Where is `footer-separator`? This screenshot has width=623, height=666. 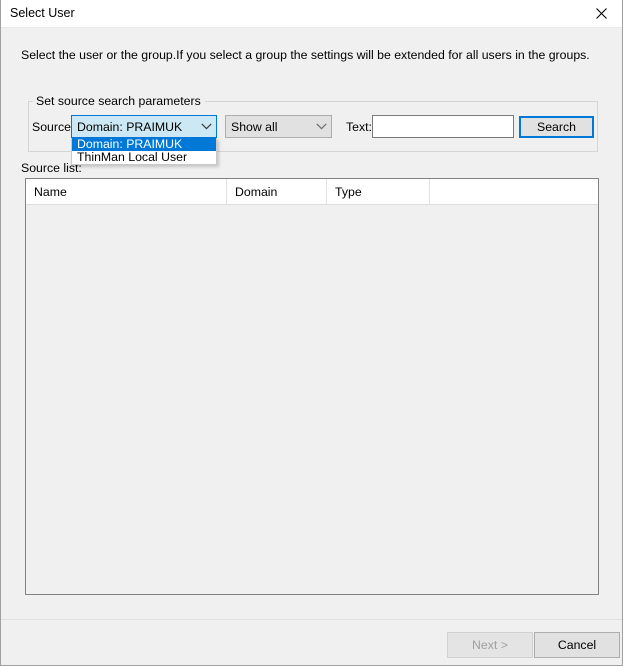 footer-separator is located at coordinates (311, 619).